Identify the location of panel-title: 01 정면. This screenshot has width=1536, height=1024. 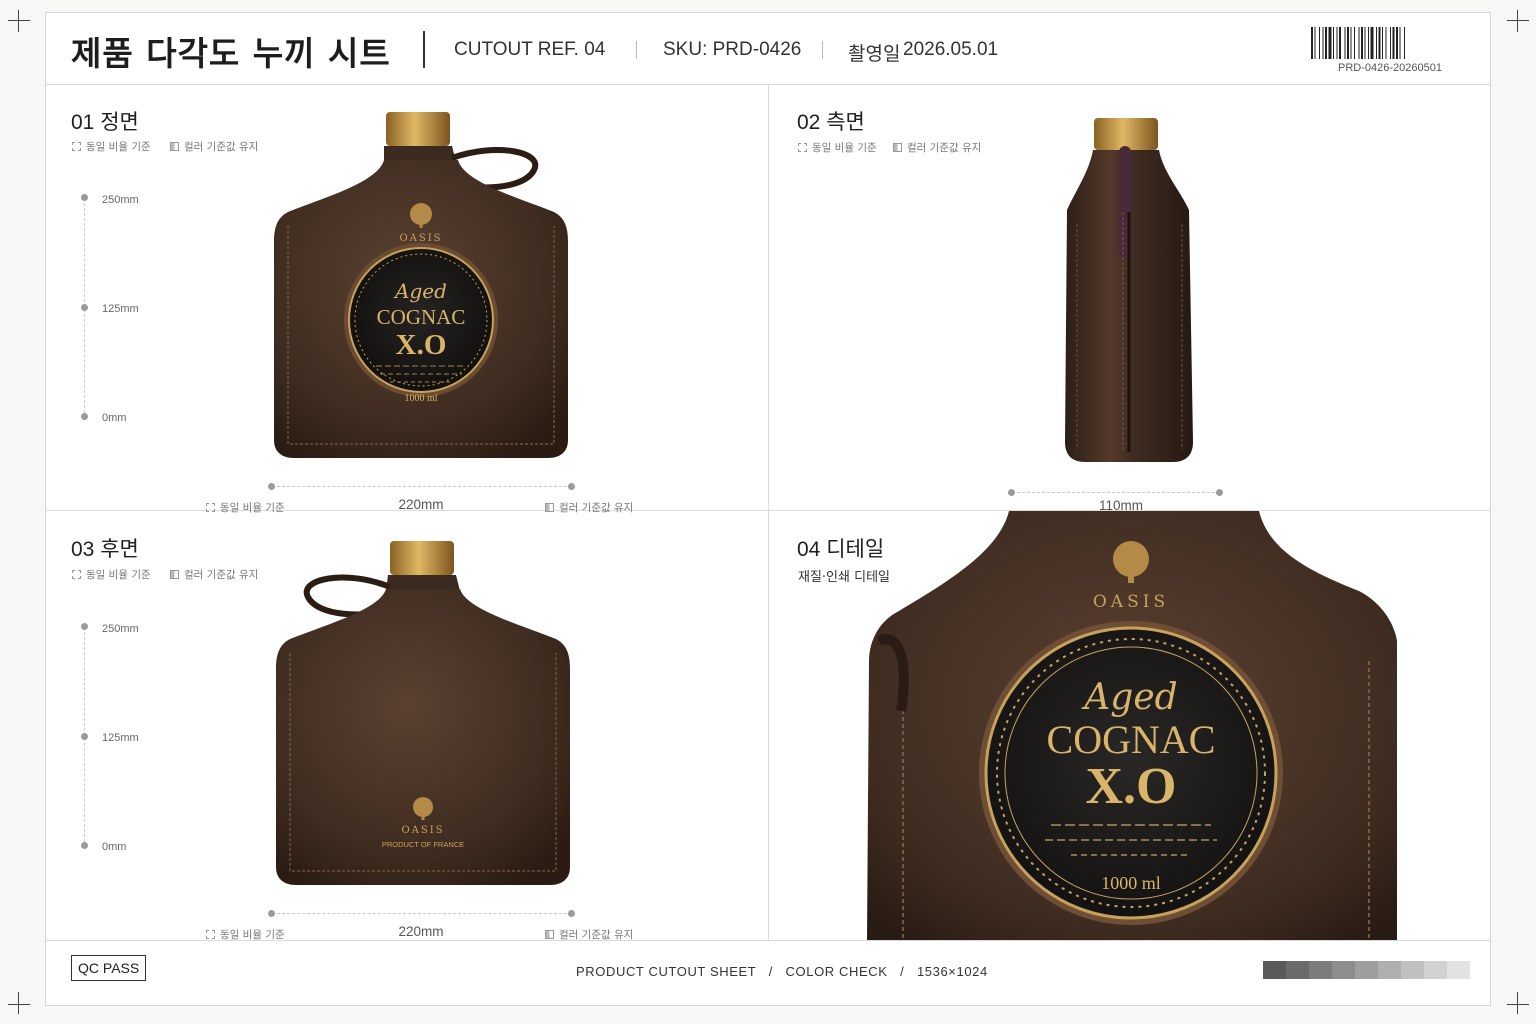
(105, 122).